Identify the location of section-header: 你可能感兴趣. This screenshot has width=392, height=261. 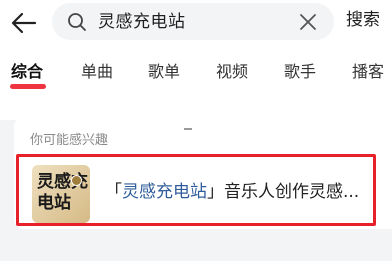
(69, 140).